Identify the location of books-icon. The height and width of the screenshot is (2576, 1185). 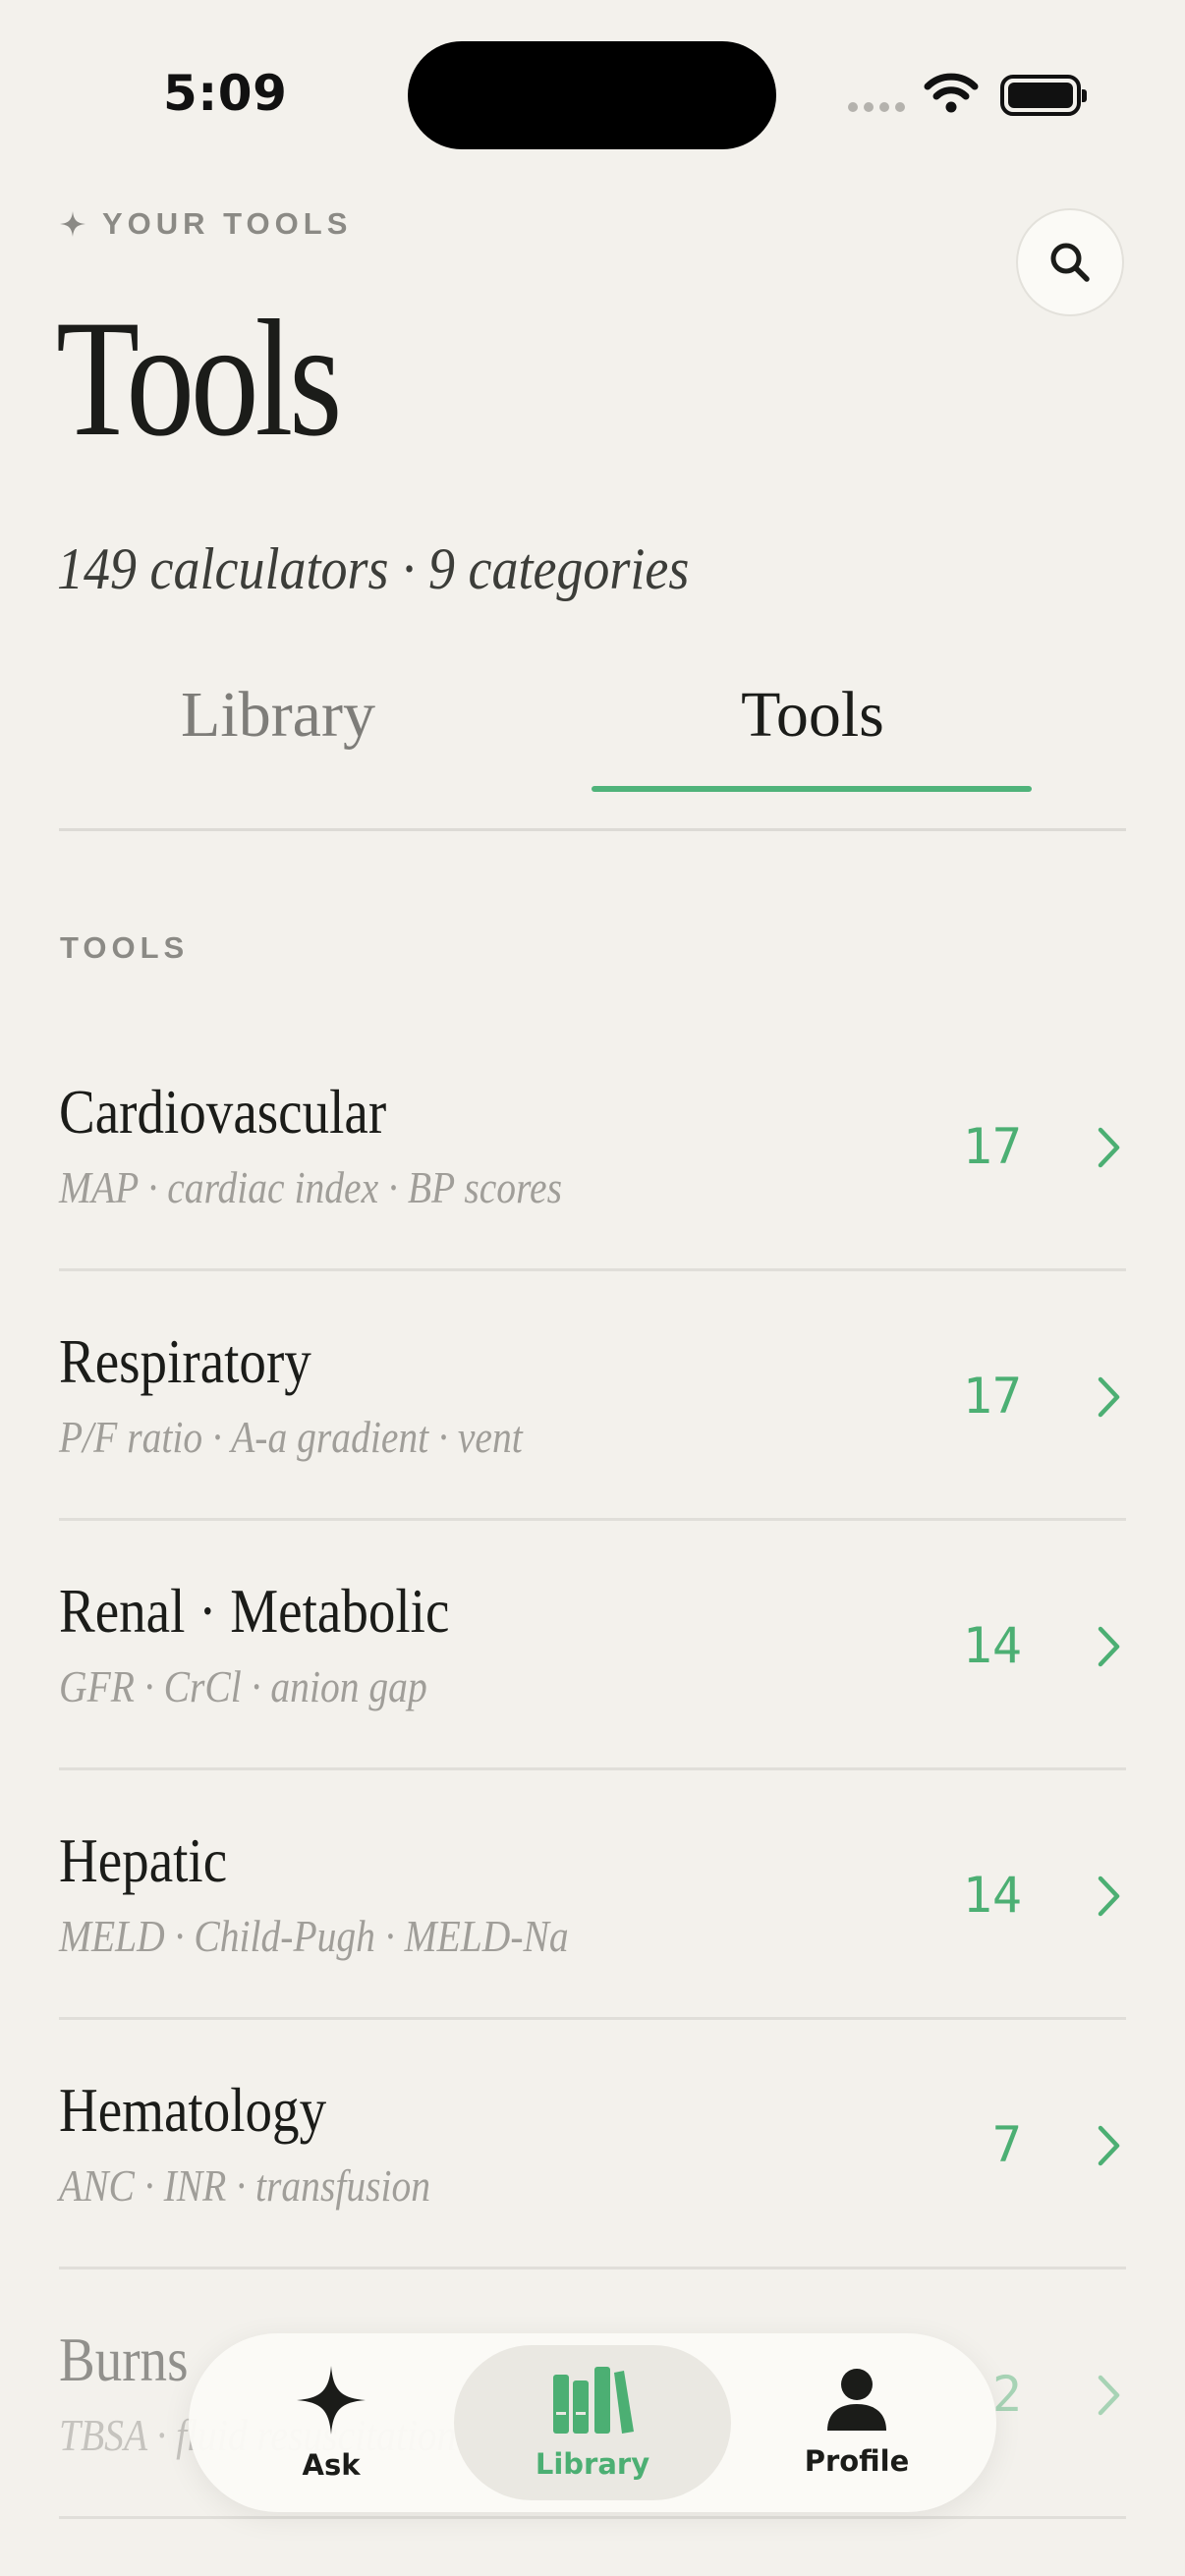
(594, 2400).